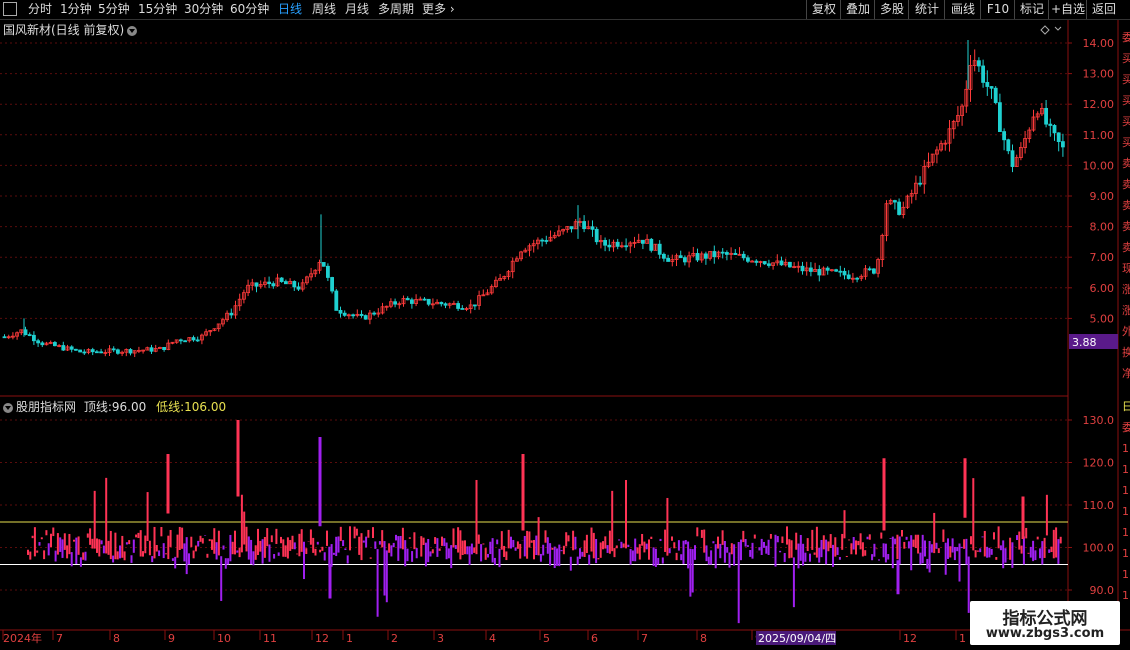  Describe the element at coordinates (64, 30) in the screenshot. I see `stock-title: 国风新材(日线 前复权)` at that location.